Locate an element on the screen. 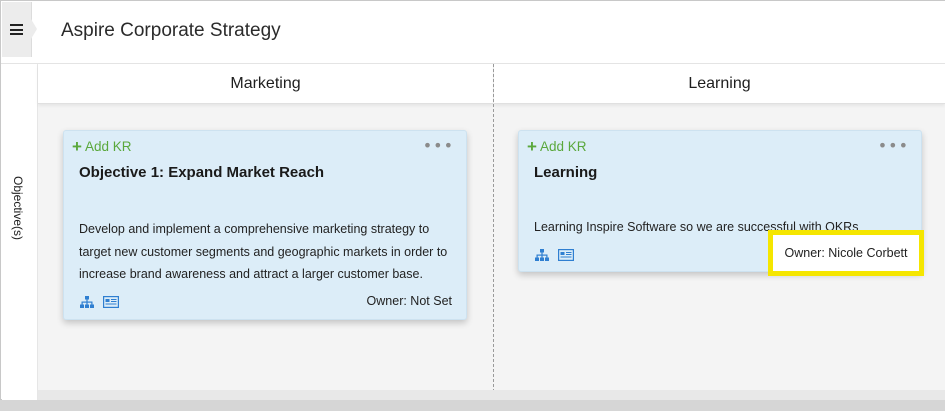 The width and height of the screenshot is (945, 411). page-title: Aspire Corporate Strategy is located at coordinates (171, 30).